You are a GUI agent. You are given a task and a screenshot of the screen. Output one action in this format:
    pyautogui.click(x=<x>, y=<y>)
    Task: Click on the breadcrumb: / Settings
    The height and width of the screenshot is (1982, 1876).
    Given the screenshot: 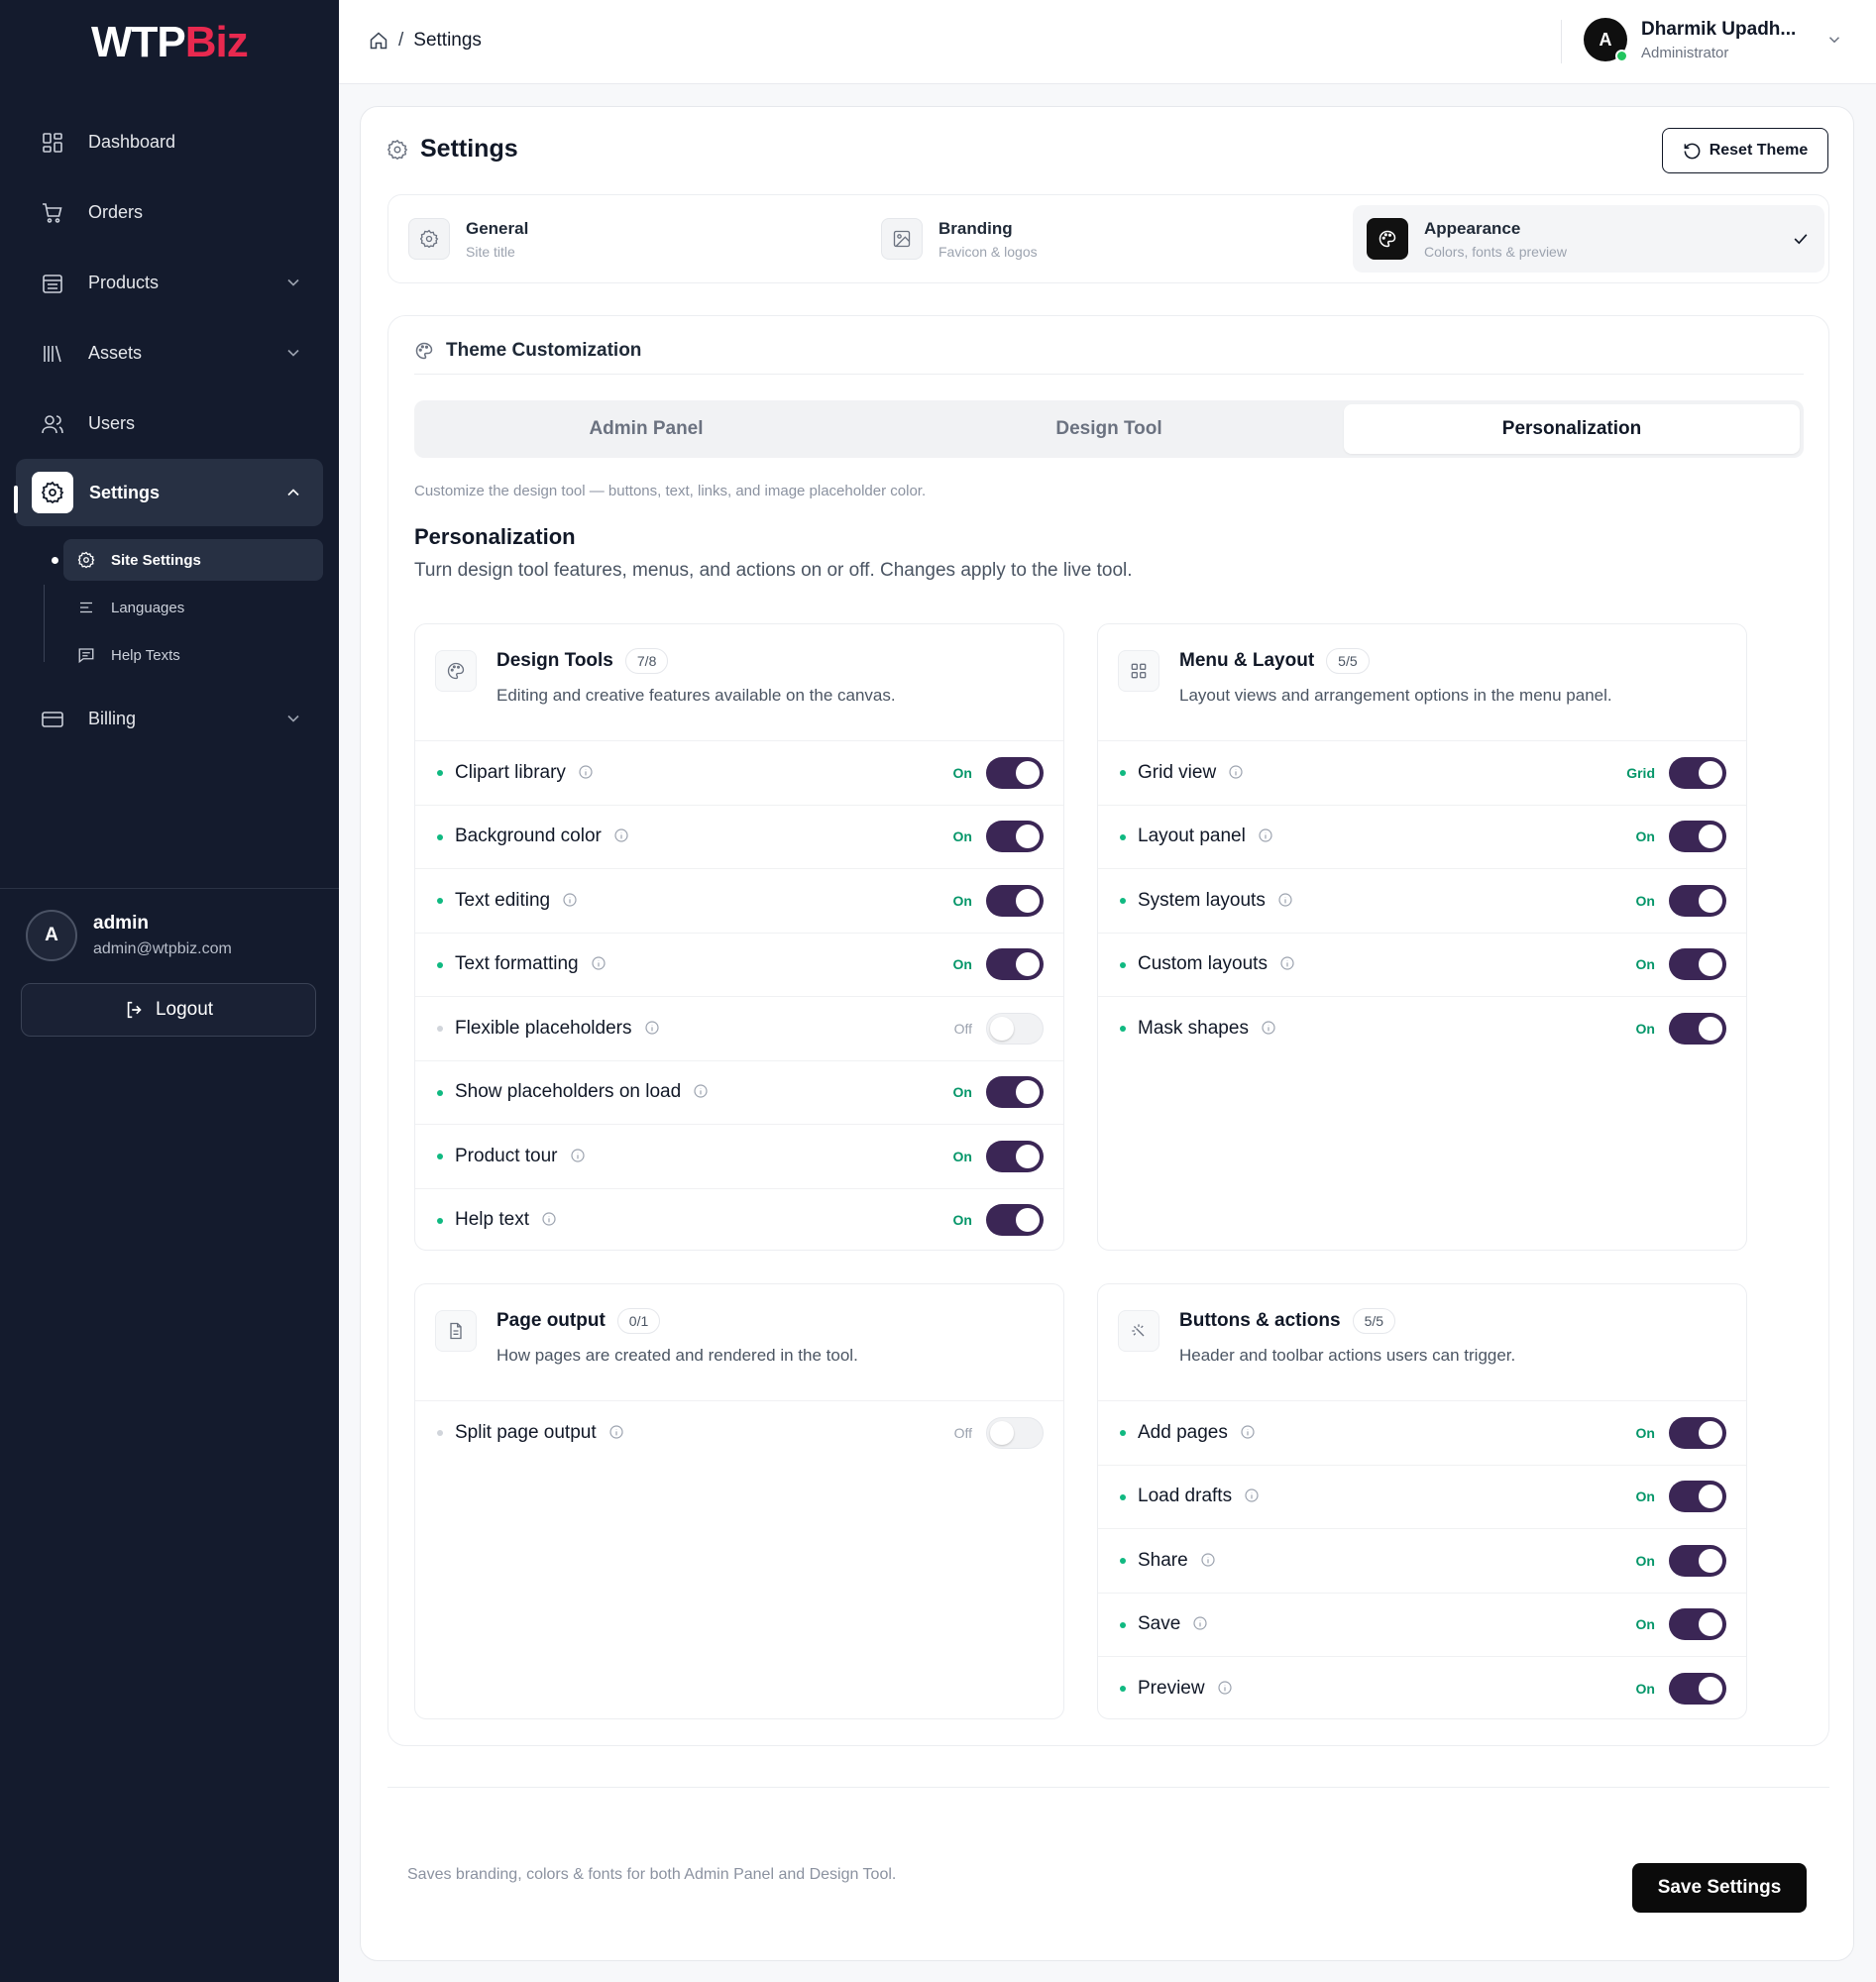 What is the action you would take?
    pyautogui.click(x=425, y=41)
    